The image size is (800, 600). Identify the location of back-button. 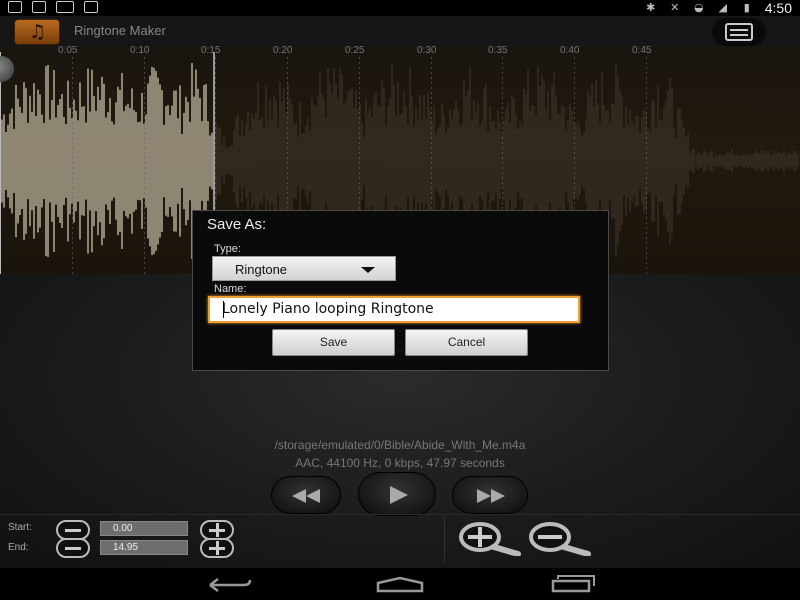
(230, 585).